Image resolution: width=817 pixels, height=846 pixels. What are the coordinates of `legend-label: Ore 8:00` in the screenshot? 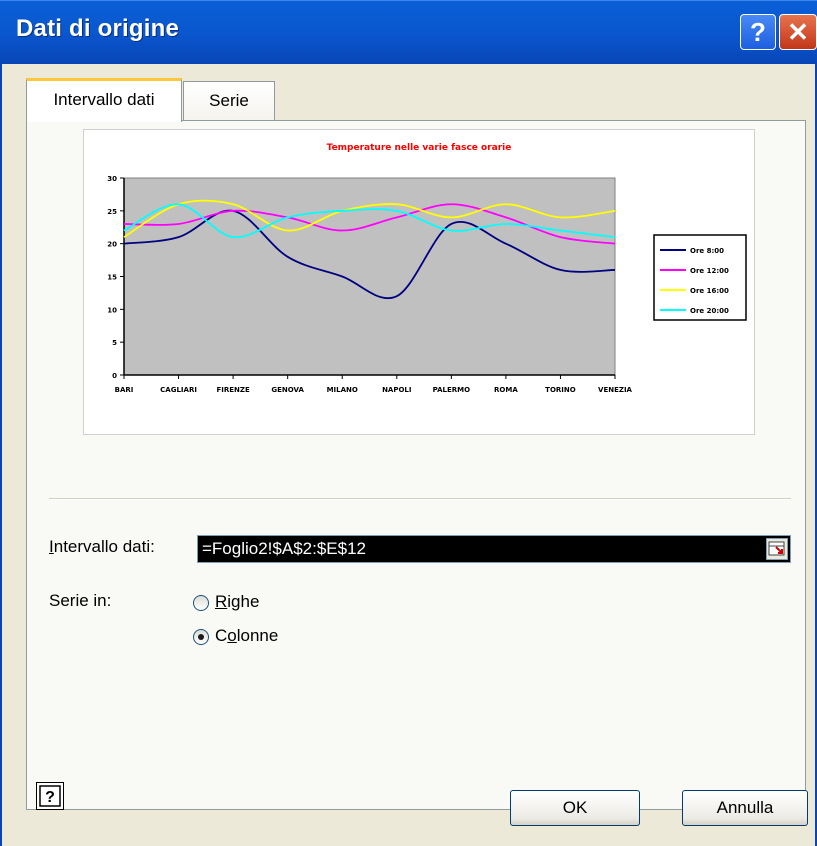 It's located at (707, 251).